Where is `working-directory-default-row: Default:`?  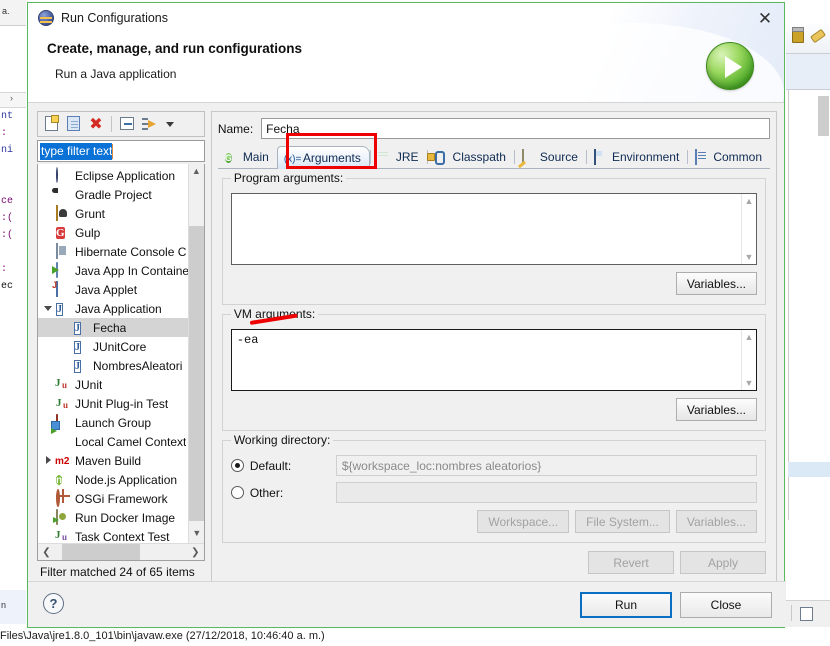
working-directory-default-row: Default: is located at coordinates (494, 465).